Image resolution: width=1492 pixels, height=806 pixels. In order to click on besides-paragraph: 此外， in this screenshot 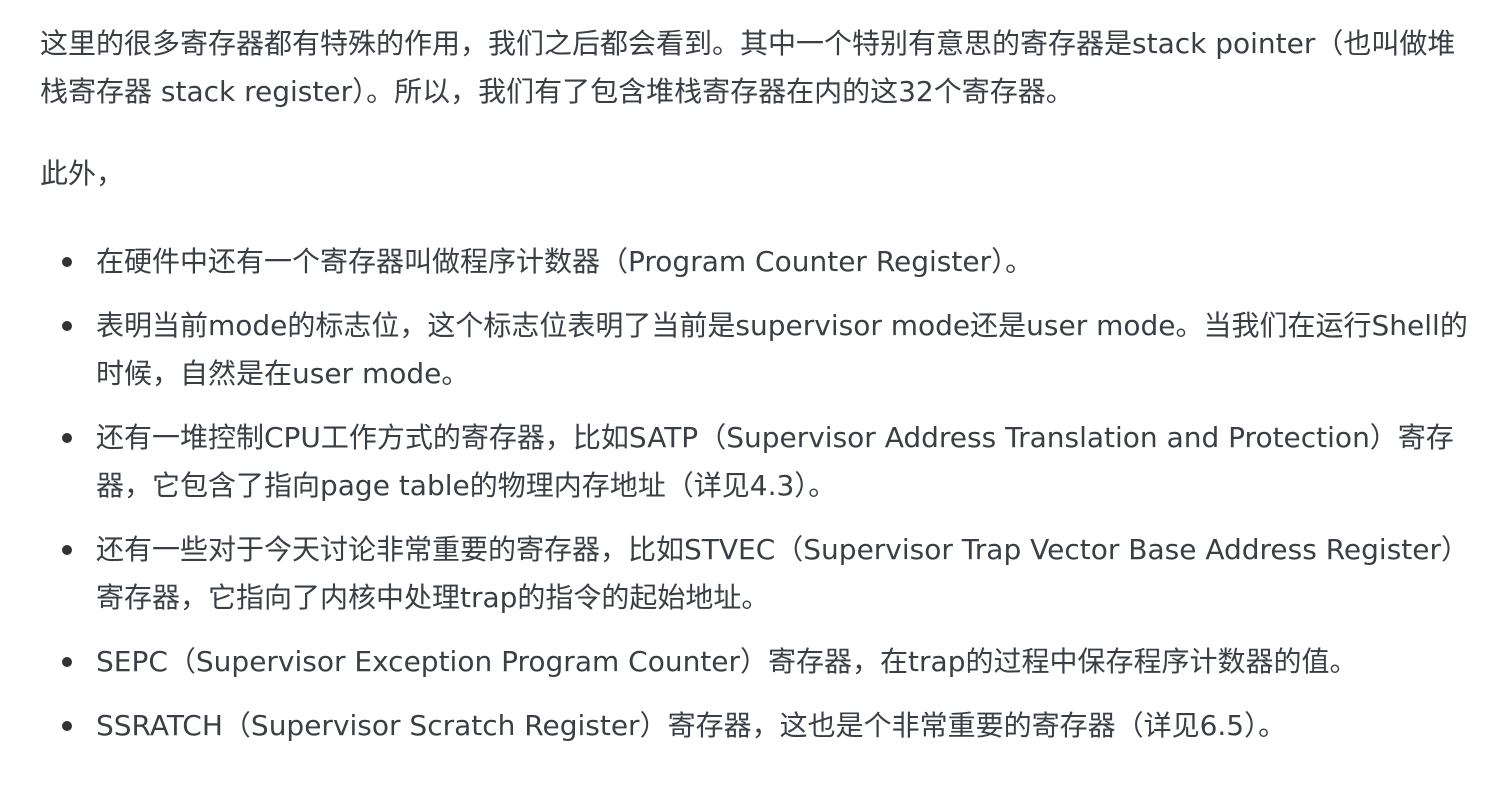, I will do `click(82, 173)`.